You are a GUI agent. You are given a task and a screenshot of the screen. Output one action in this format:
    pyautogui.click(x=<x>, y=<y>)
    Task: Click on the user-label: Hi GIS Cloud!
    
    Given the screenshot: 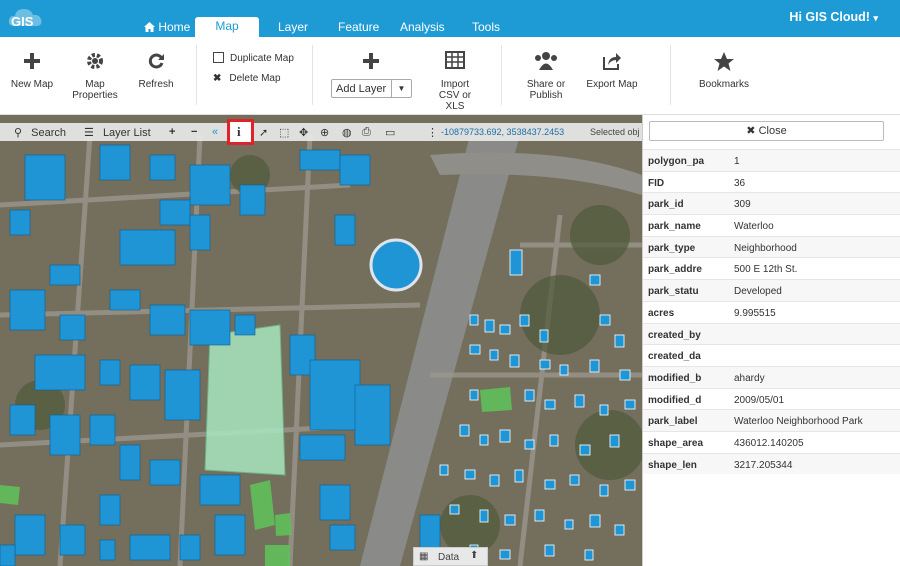 What is the action you would take?
    pyautogui.click(x=829, y=17)
    